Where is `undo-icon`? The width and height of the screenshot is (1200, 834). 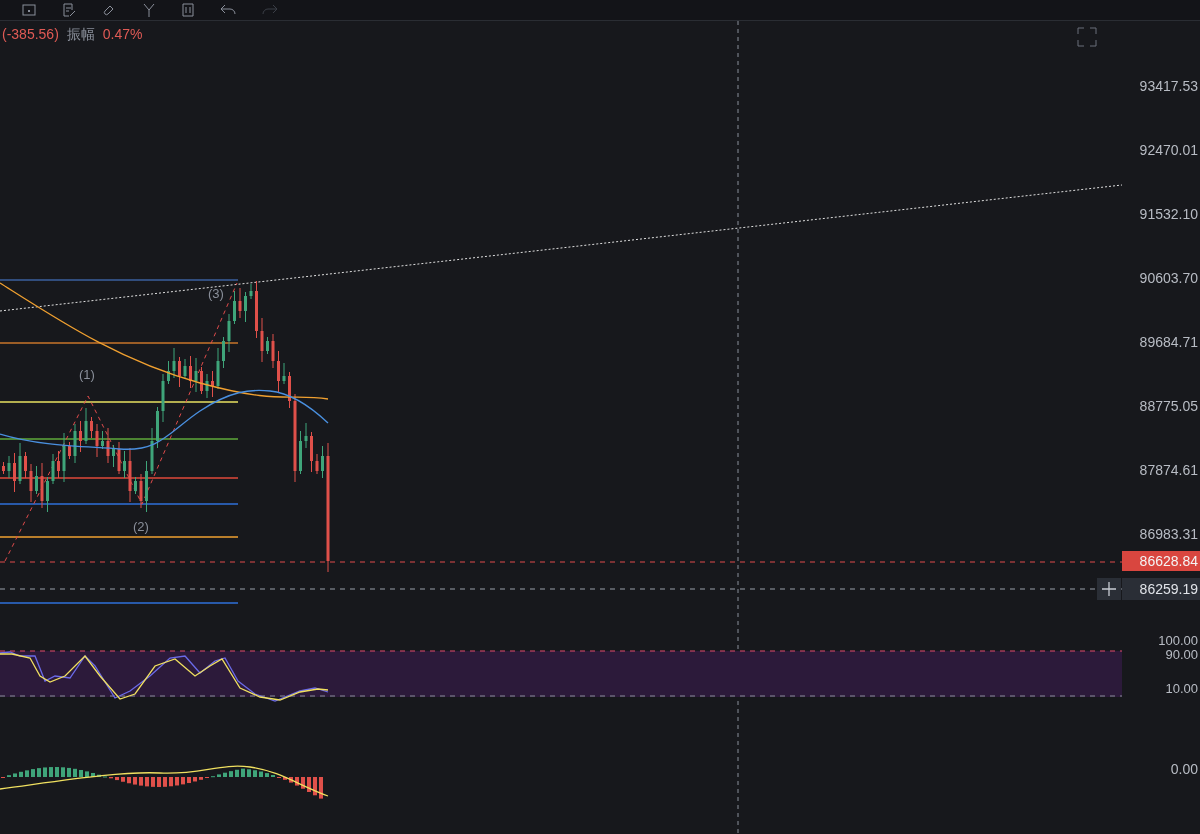 undo-icon is located at coordinates (228, 10).